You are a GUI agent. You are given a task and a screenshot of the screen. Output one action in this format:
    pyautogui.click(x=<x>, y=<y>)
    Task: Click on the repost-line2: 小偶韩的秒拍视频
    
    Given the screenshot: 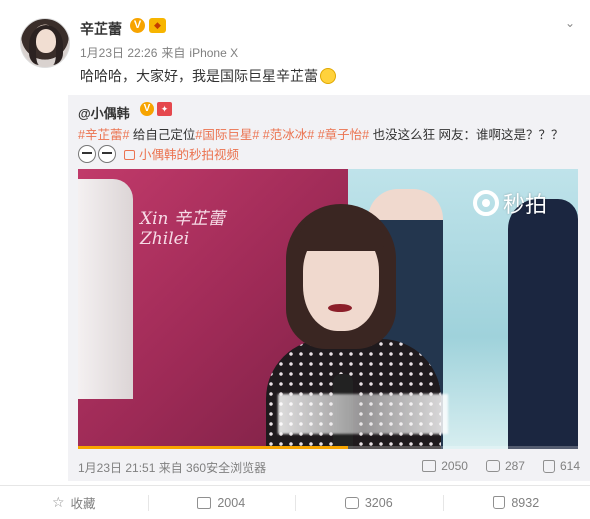 What is the action you would take?
    pyautogui.click(x=158, y=153)
    